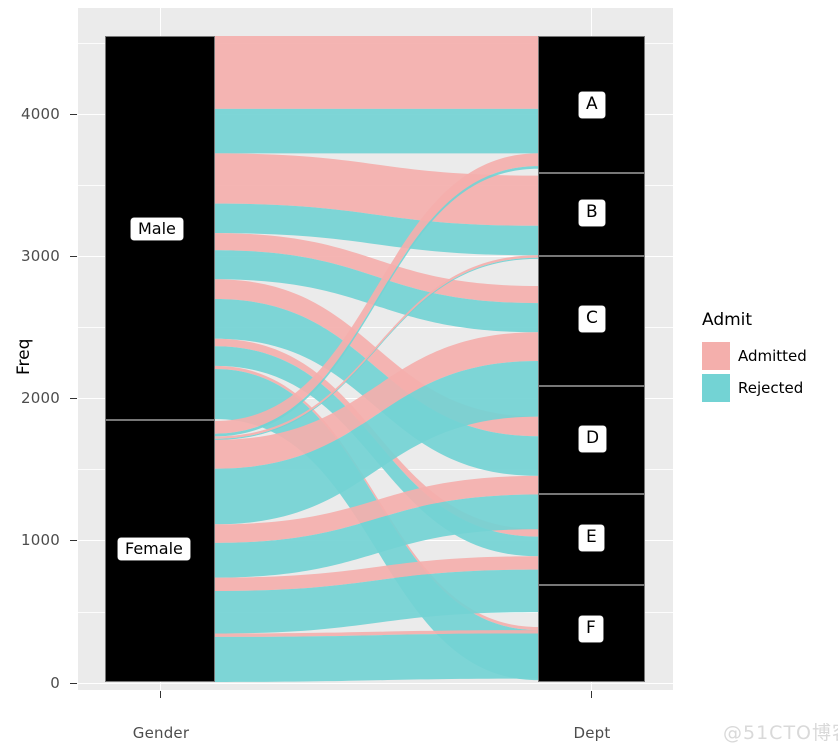 The height and width of the screenshot is (748, 838). Describe the element at coordinates (716, 388) in the screenshot. I see `legend-key-rejected` at that location.